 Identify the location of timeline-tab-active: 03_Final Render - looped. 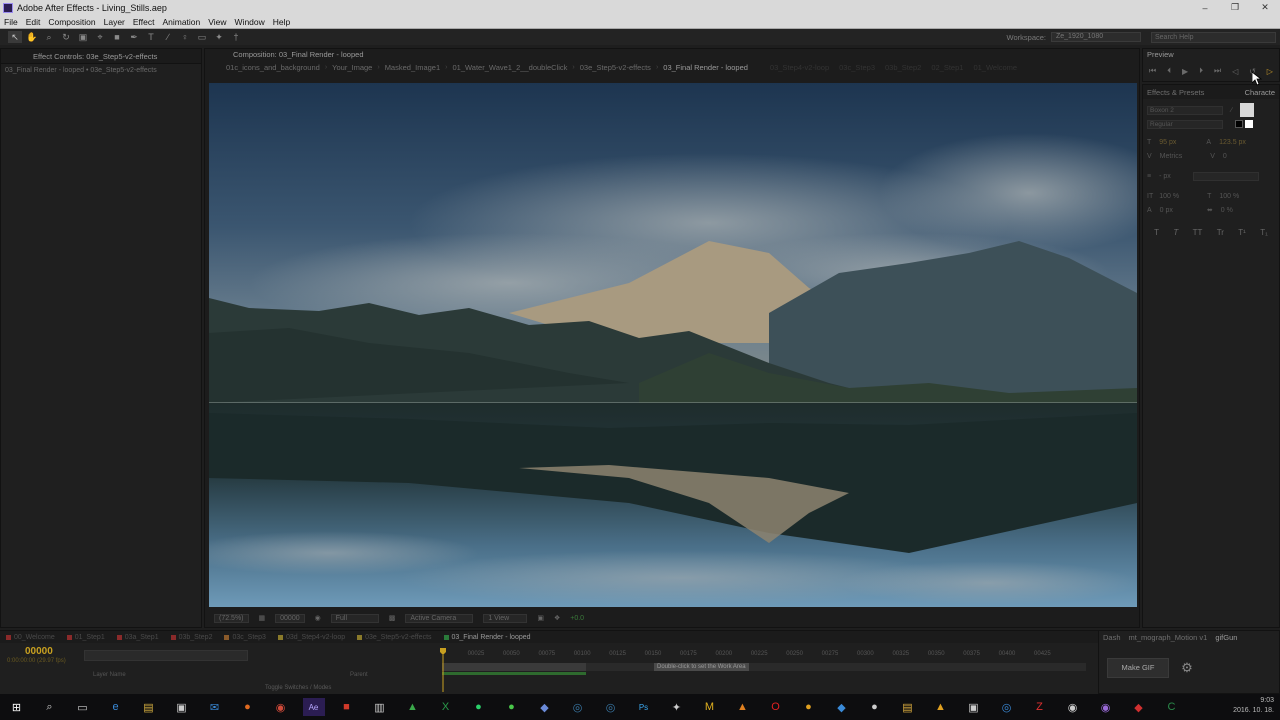
(487, 637).